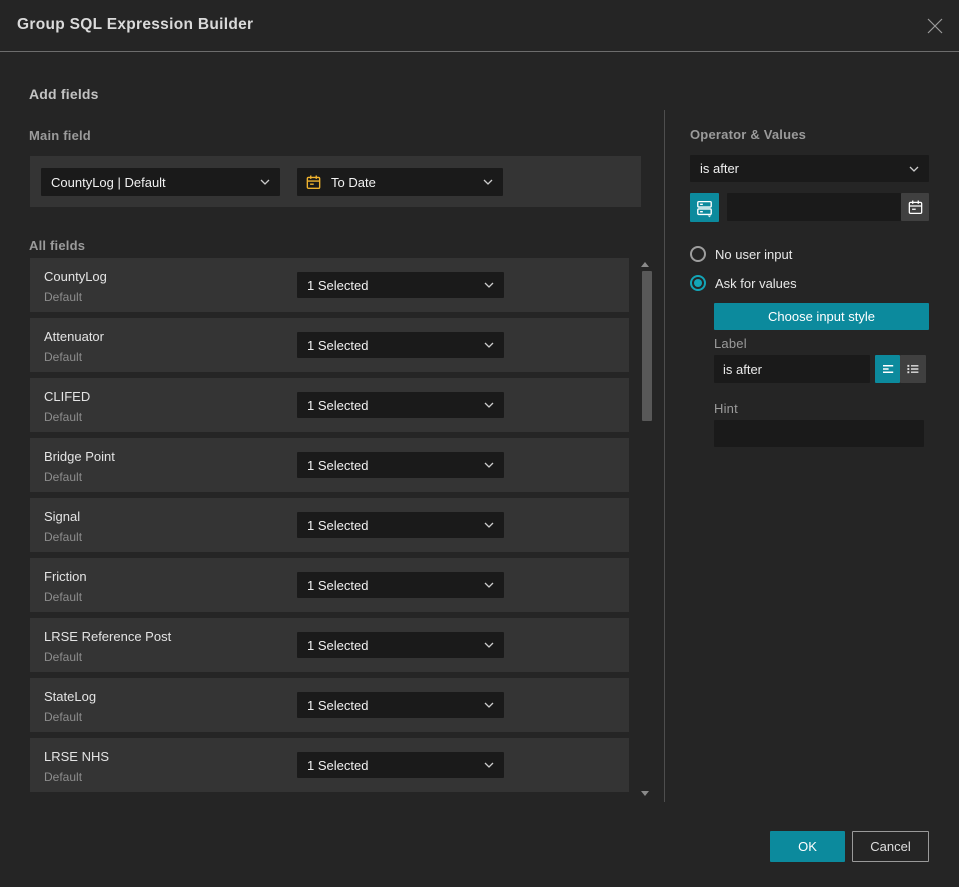 This screenshot has height=887, width=959. I want to click on operator-values-heading: Operator & Values, so click(748, 134).